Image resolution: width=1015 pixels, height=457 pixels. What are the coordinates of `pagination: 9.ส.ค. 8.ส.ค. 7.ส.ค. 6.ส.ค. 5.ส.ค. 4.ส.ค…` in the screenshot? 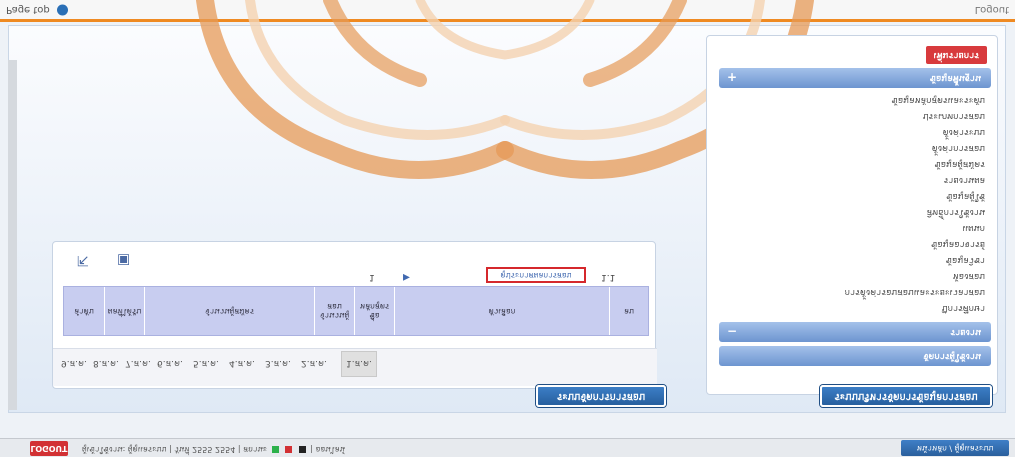 It's located at (355, 367).